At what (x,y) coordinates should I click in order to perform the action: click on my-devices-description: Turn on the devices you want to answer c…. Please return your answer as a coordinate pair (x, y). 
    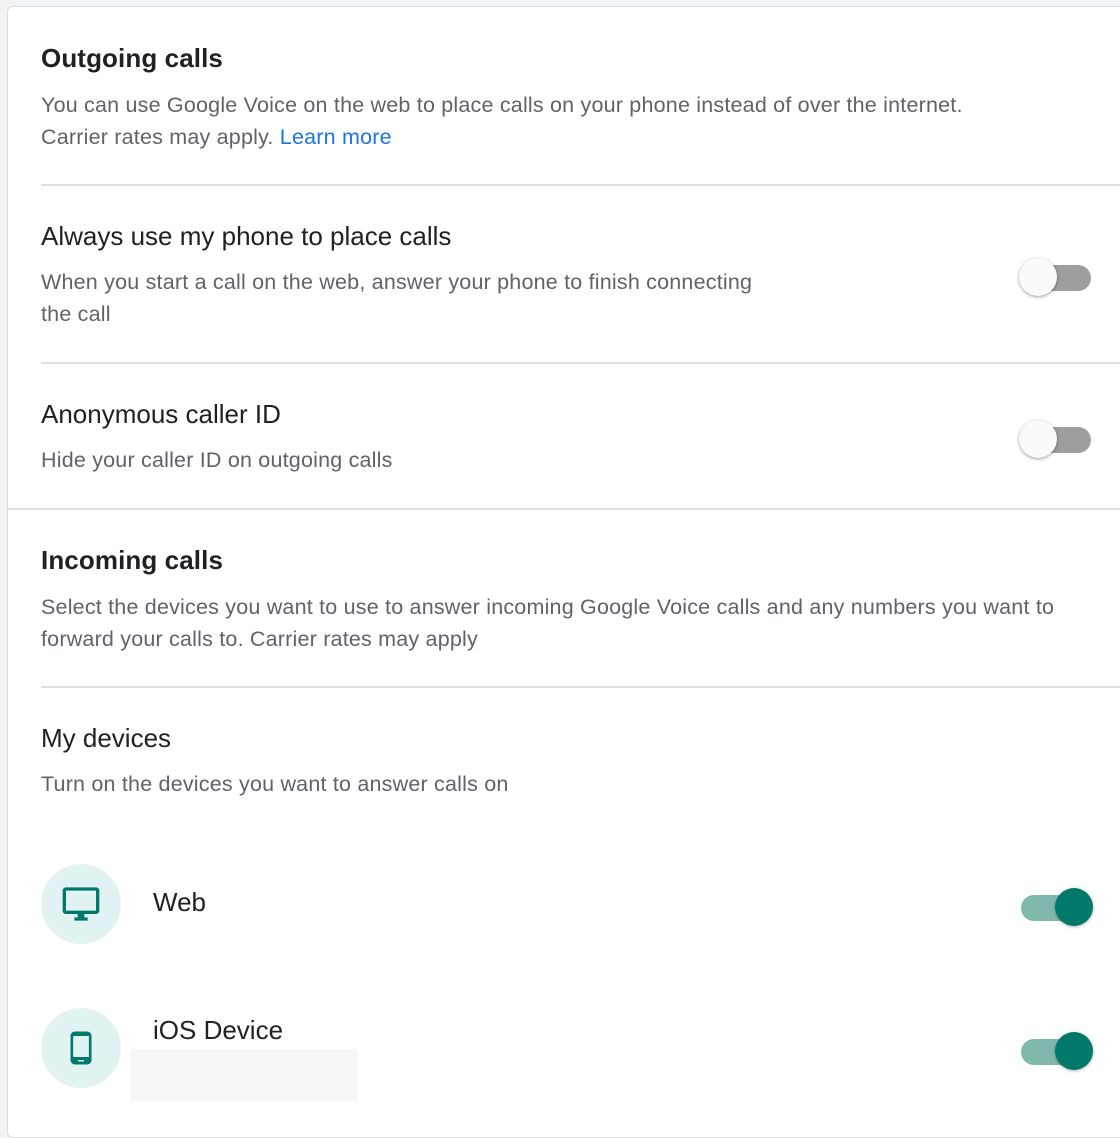
    Looking at the image, I should click on (275, 784).